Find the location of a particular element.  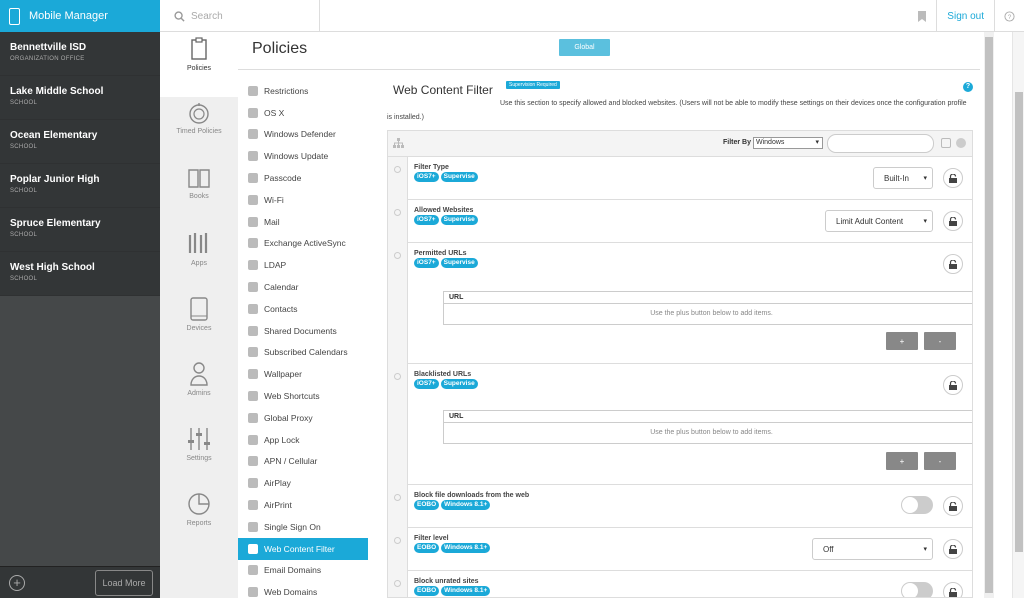

nav-settings: Settings is located at coordinates (199, 454).